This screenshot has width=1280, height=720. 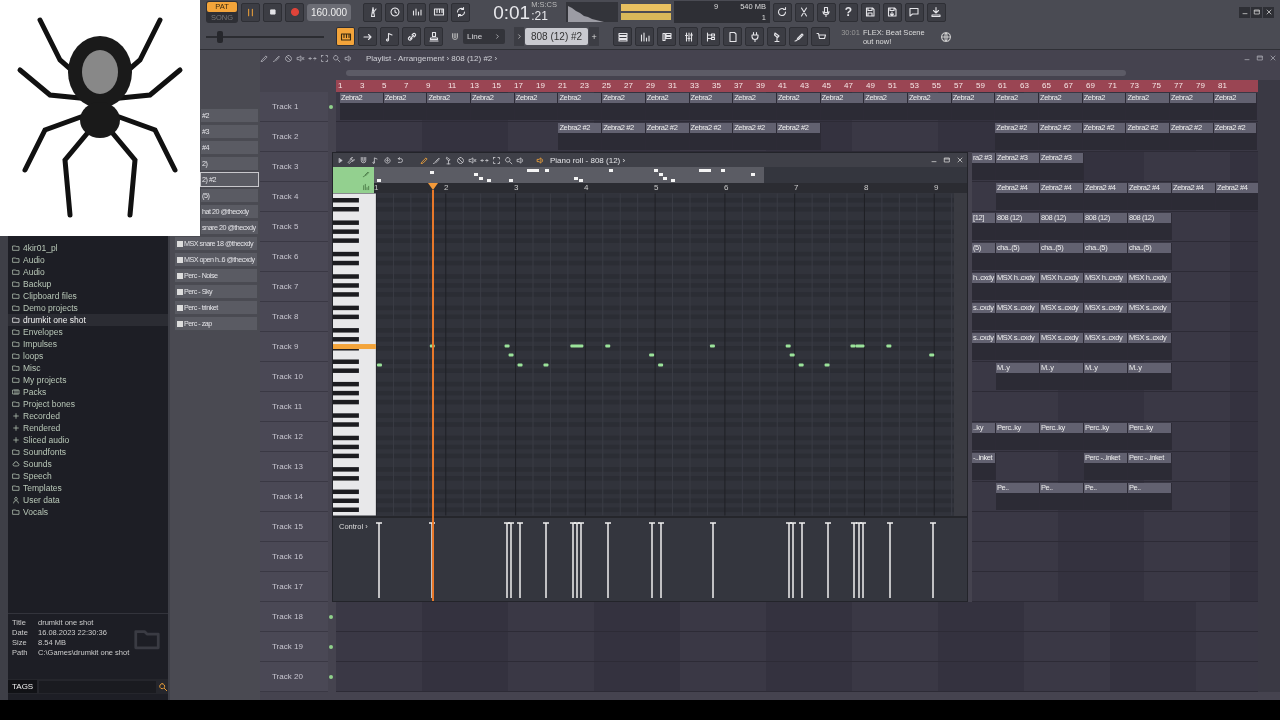 What do you see at coordinates (777, 37) in the screenshot?
I see `lamp-button` at bounding box center [777, 37].